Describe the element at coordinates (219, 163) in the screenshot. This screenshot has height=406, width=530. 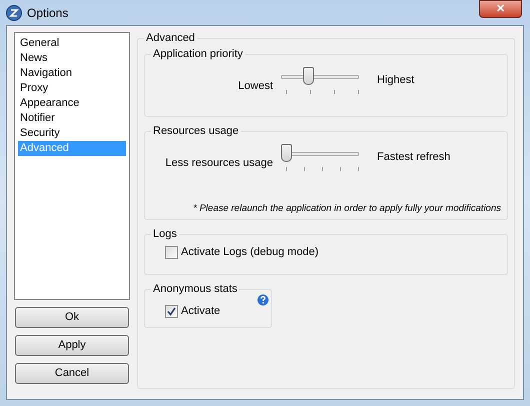
I see `slider-min-label: Less resources usage` at that location.